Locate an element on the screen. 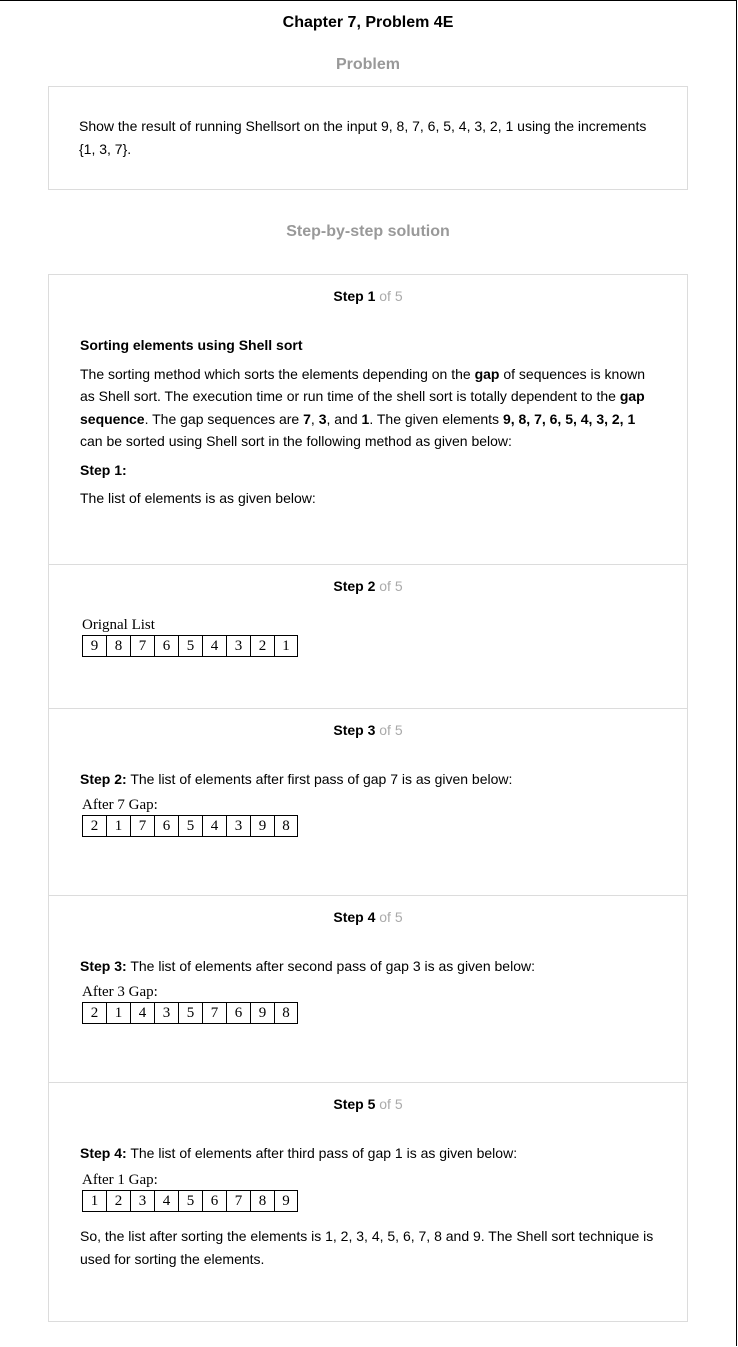 The image size is (738, 1347). step-header: Step 3 of 5 is located at coordinates (368, 730).